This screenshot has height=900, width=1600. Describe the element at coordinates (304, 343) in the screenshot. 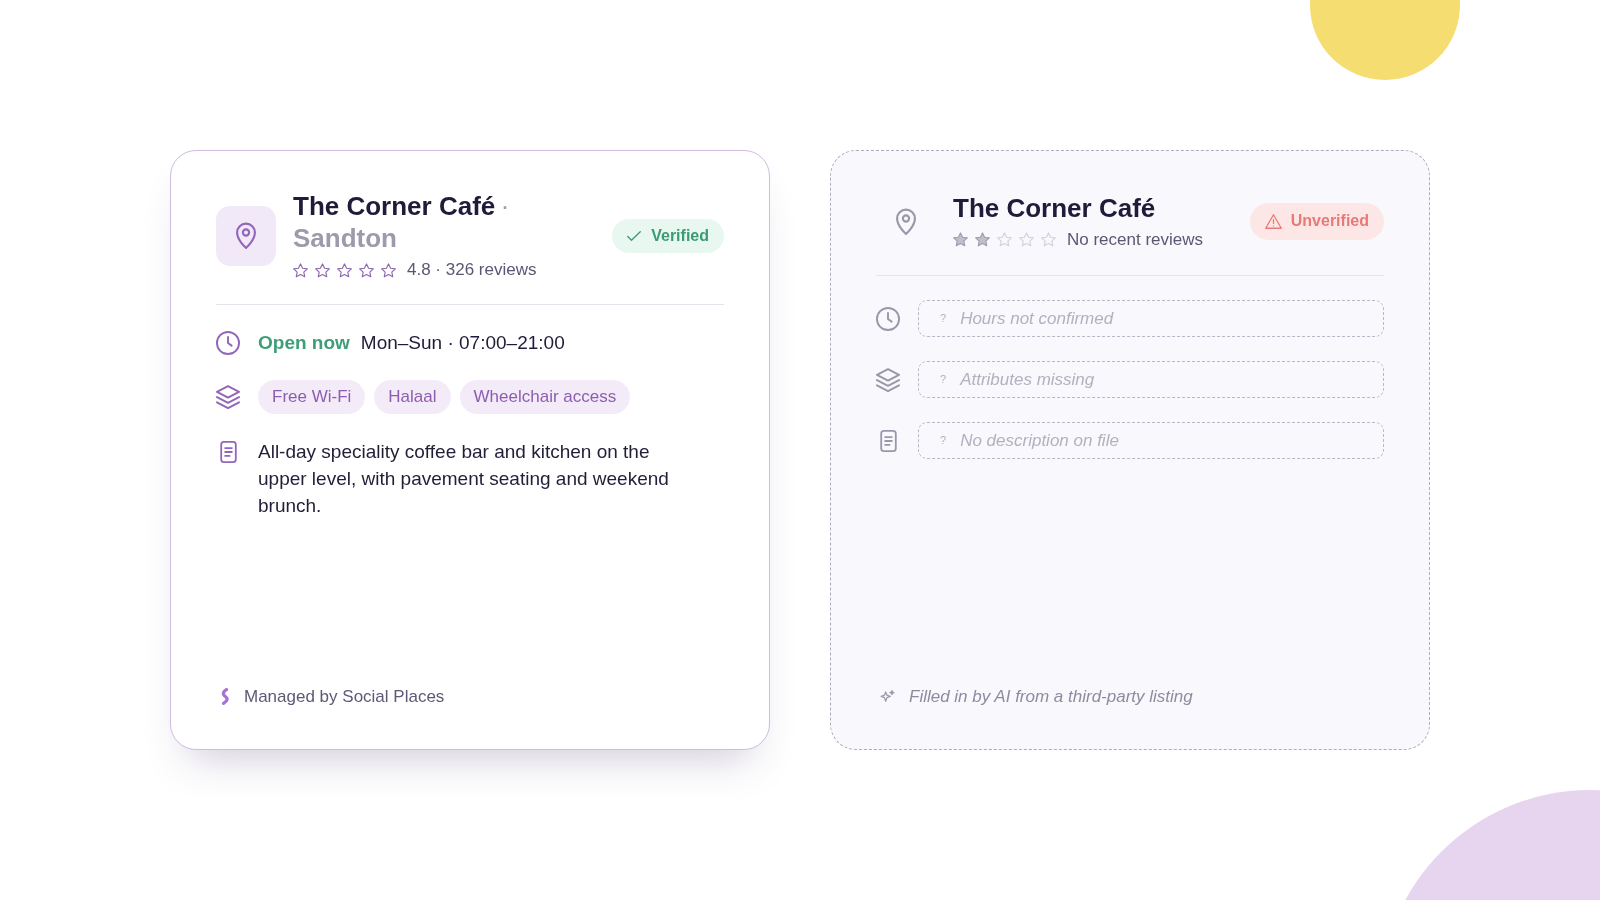

I see `open-status: Open now` at that location.